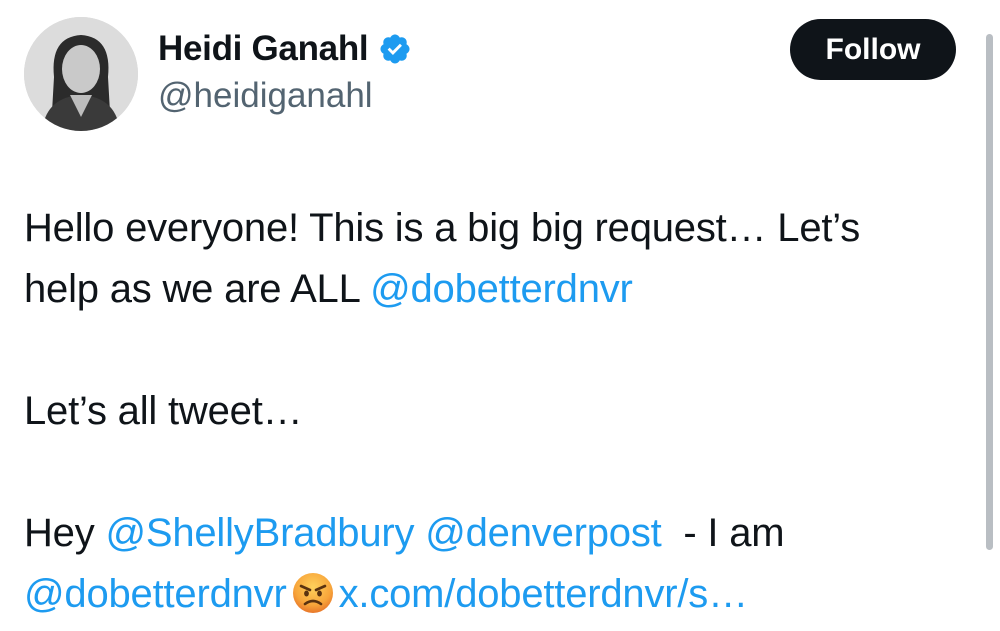 Image resolution: width=1000 pixels, height=631 pixels. Describe the element at coordinates (259, 533) in the screenshot. I see `mention-link-shellybradbury: @ShellyBradbury` at that location.